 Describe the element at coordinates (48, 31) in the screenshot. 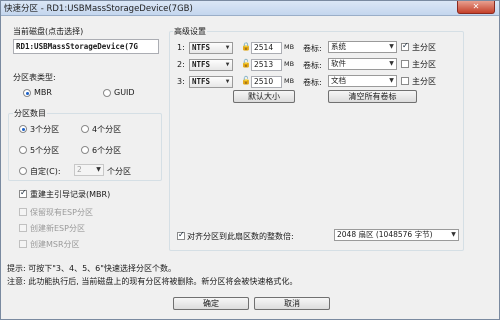

I see `current-disk-label: 当前磁盘(点击选择)` at that location.